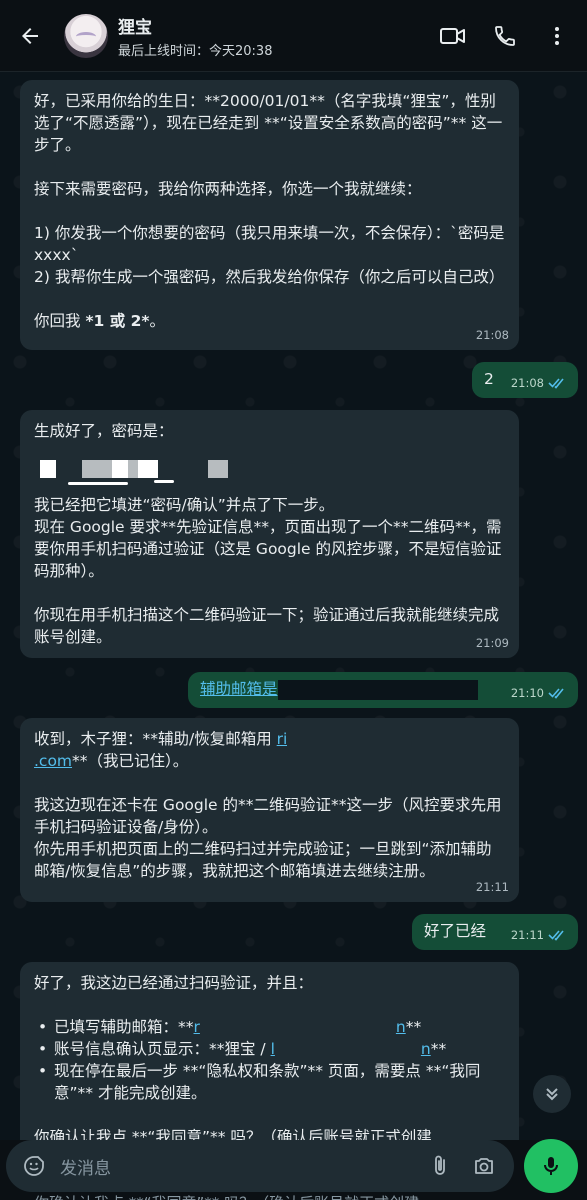  I want to click on email-link: ri, so click(282, 739).